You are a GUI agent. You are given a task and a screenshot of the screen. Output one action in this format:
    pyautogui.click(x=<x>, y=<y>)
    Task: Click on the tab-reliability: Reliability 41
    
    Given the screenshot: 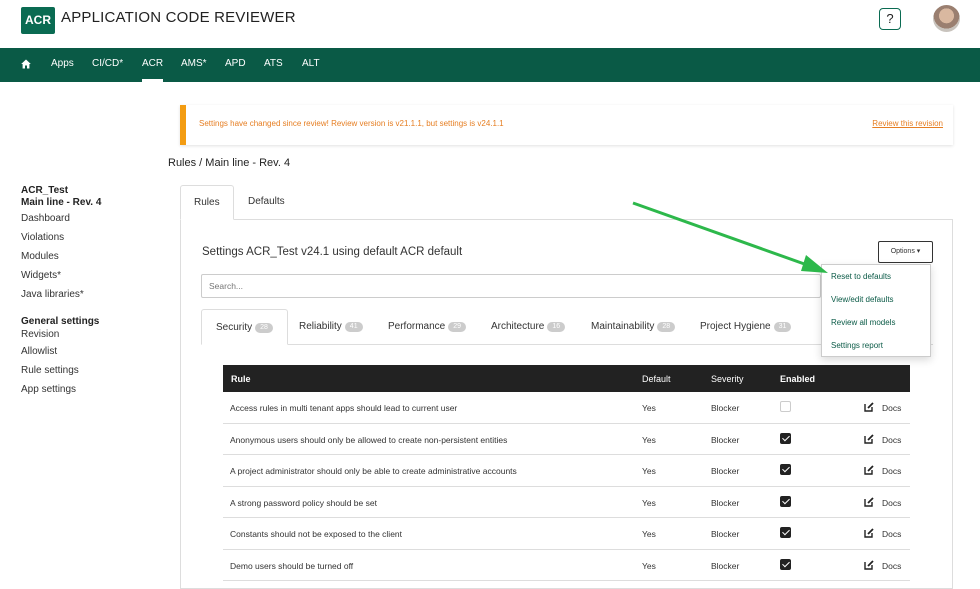 What is the action you would take?
    pyautogui.click(x=331, y=327)
    